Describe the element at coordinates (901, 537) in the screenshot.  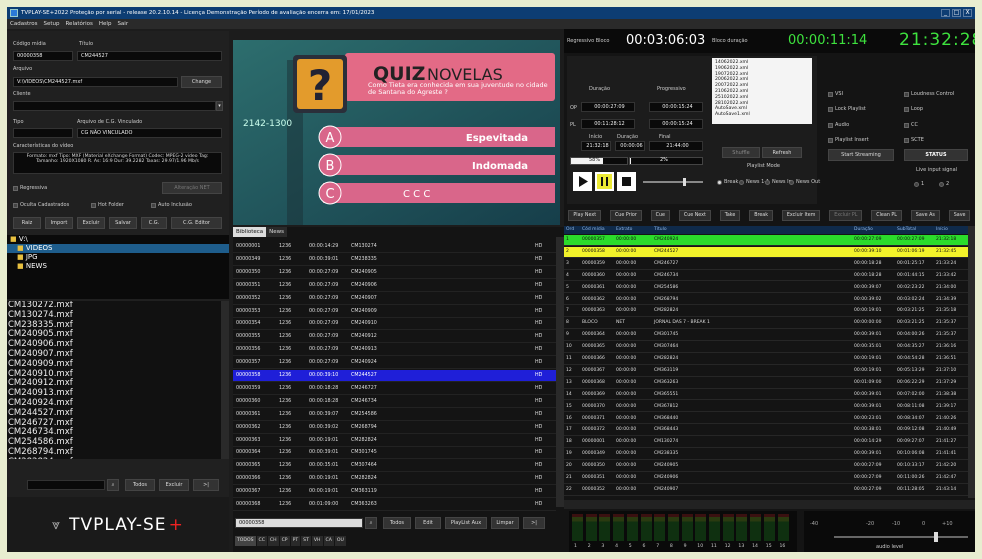
I see `audio-level-slider` at that location.